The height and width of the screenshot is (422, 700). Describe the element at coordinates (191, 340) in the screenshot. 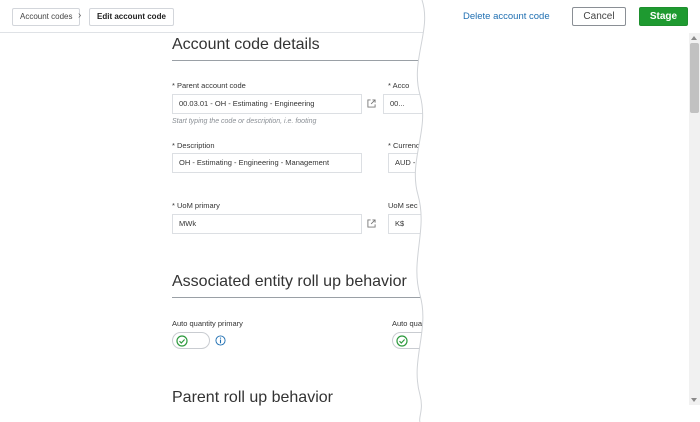

I see `auto-quantity-primary-toggle` at that location.